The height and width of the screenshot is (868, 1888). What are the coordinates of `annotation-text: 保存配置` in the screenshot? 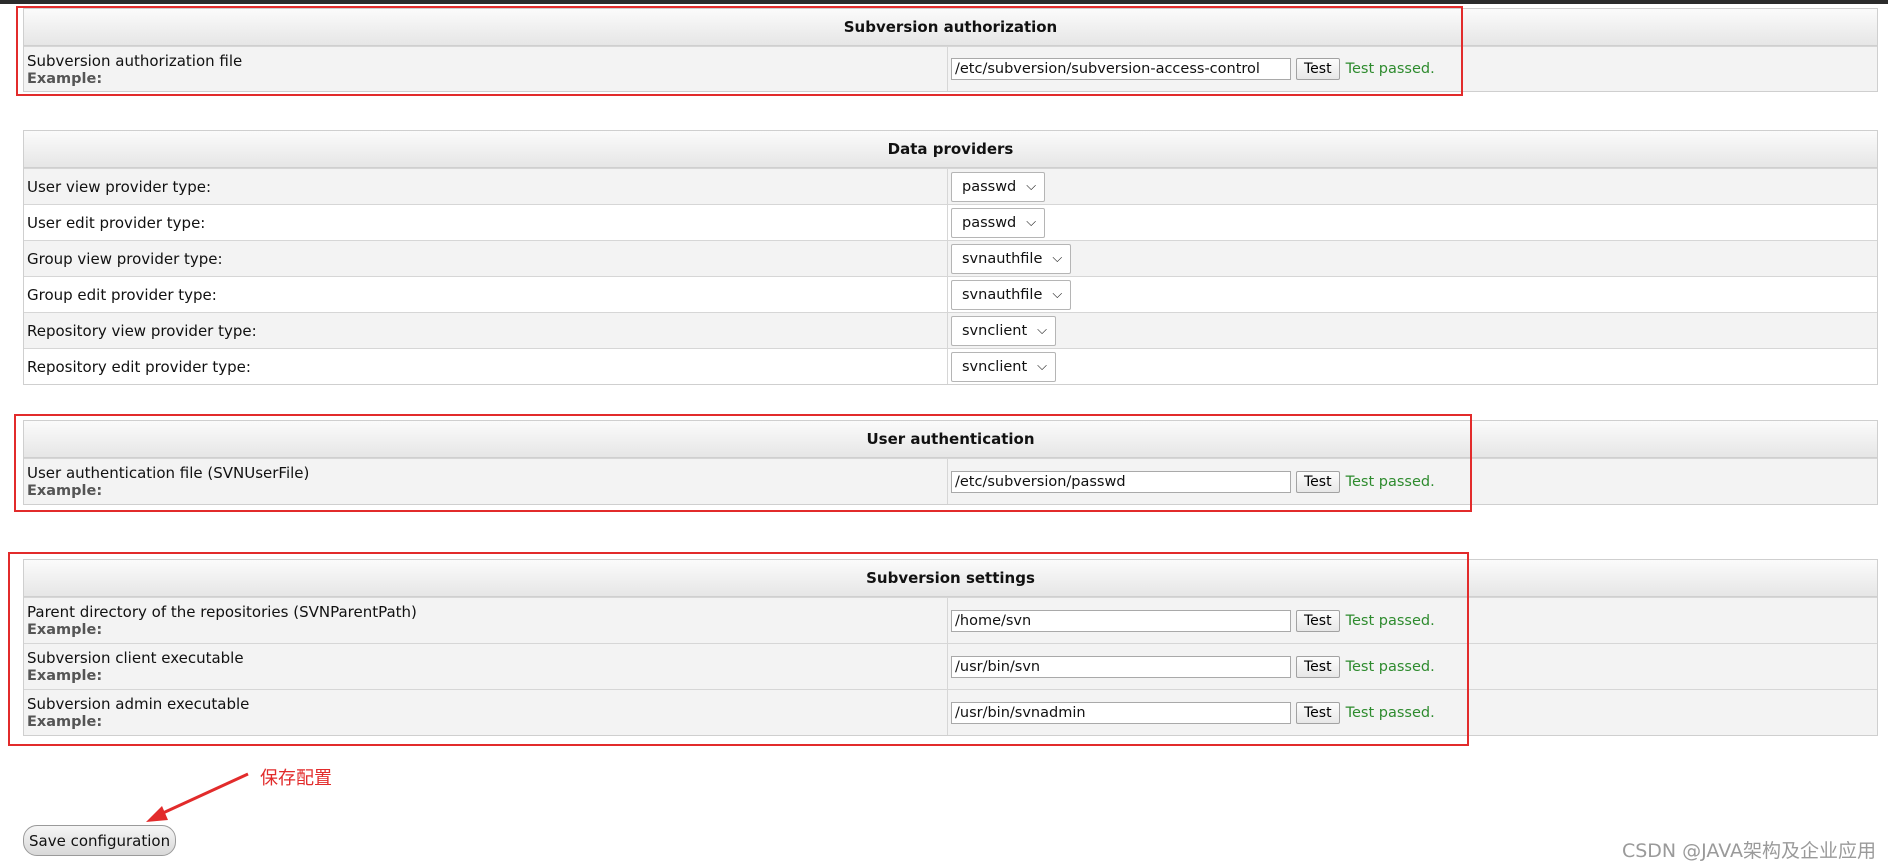 It's located at (296, 778).